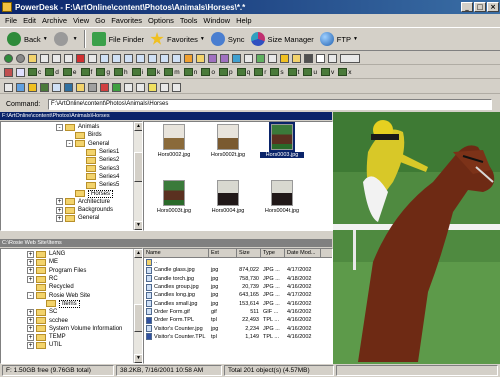  Describe the element at coordinates (8, 87) in the screenshot. I see `printer-icon` at that location.